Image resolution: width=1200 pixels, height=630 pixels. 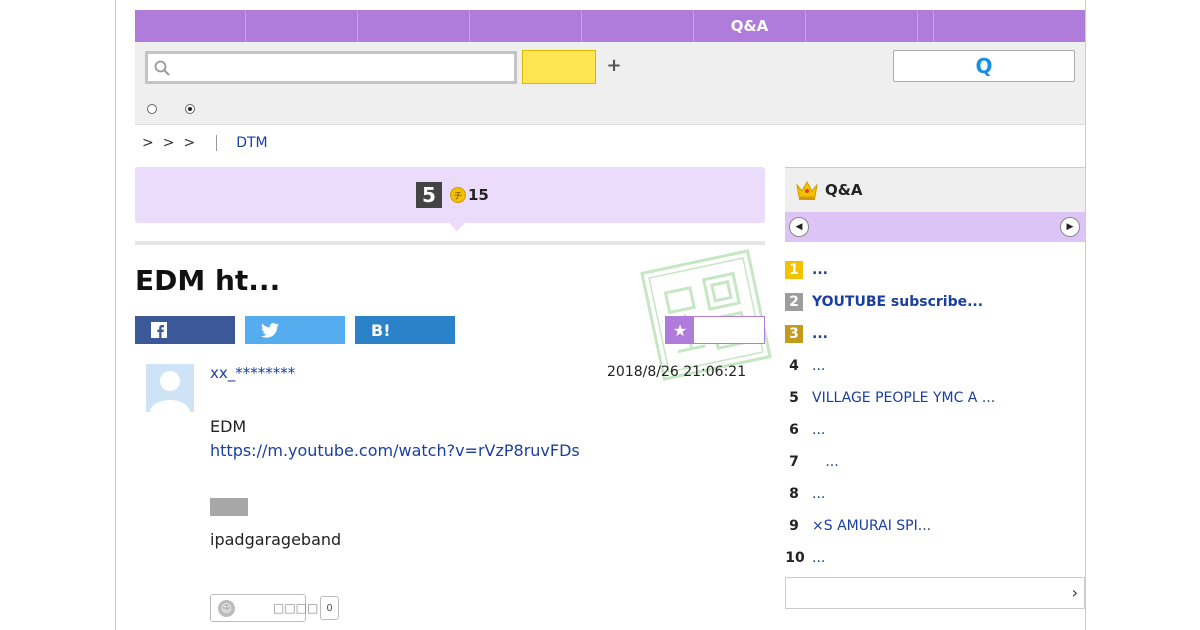 I want to click on rank-number: 2, so click(x=794, y=302).